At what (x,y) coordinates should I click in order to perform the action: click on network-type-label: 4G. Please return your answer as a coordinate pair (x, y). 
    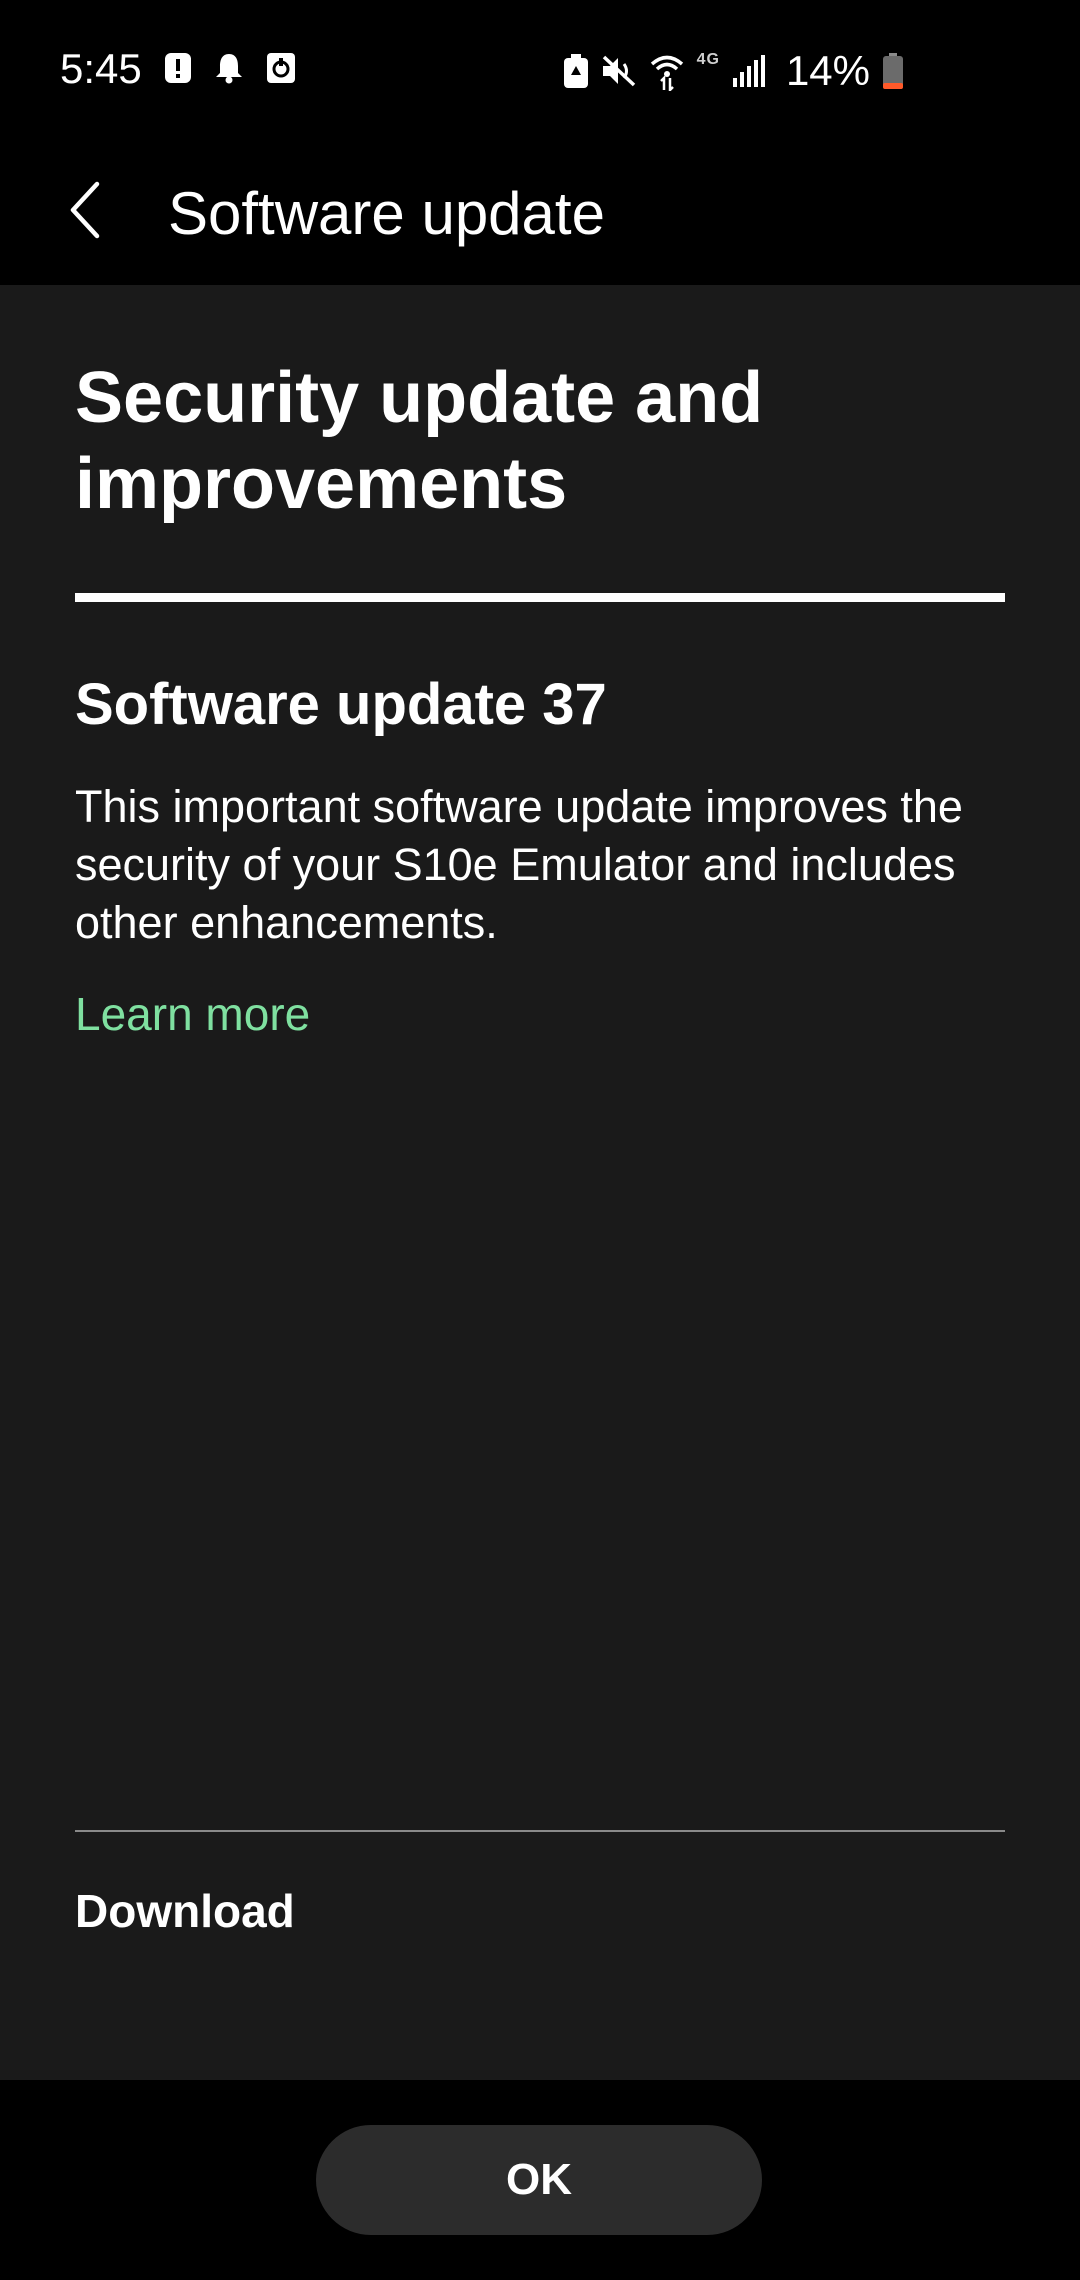
    Looking at the image, I should click on (708, 59).